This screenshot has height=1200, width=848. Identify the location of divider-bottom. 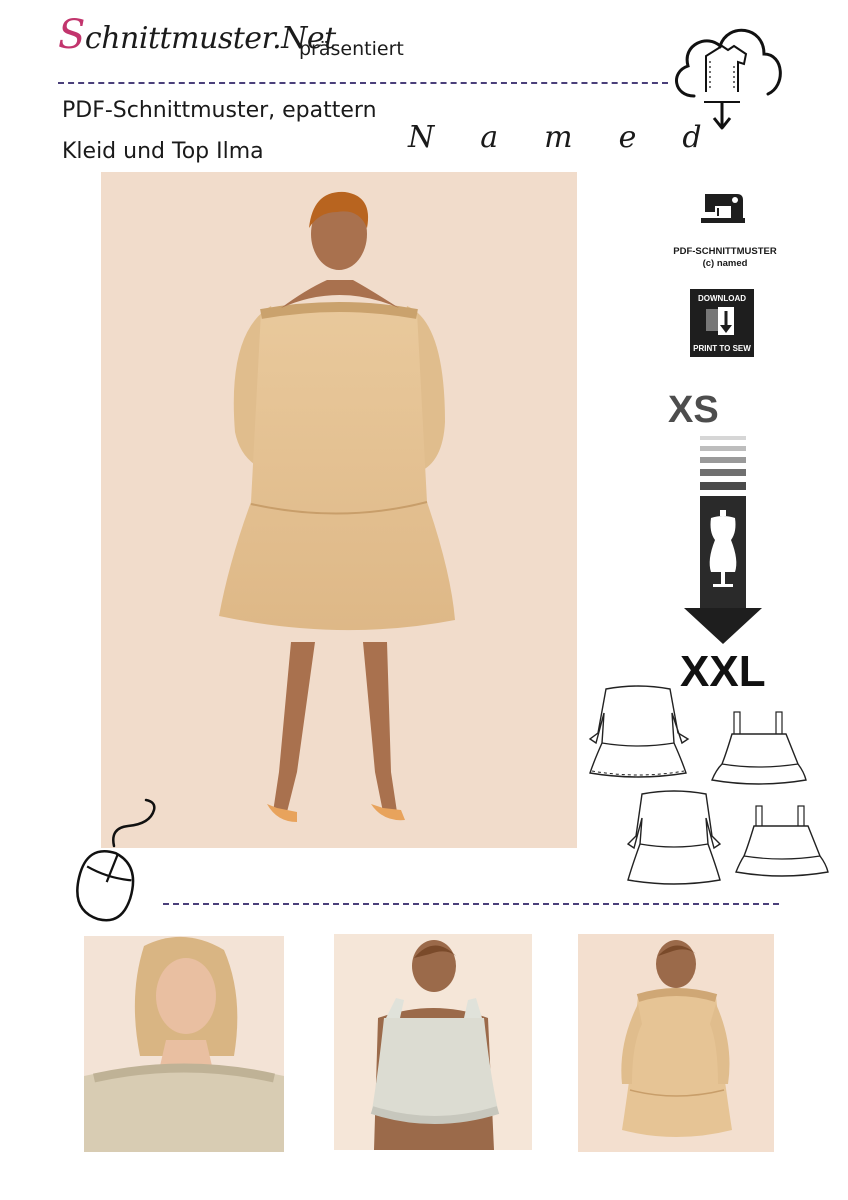
(471, 904).